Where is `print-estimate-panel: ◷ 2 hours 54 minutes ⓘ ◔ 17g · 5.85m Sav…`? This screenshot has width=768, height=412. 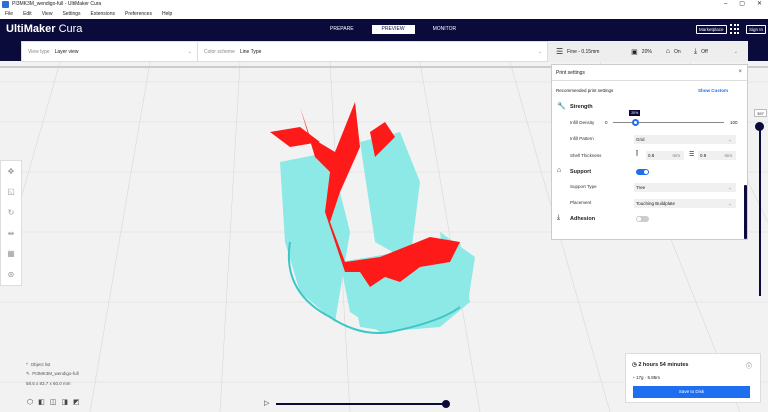
print-estimate-panel: ◷ 2 hours 54 minutes ⓘ ◔ 17g · 5.85m Sav… is located at coordinates (693, 378).